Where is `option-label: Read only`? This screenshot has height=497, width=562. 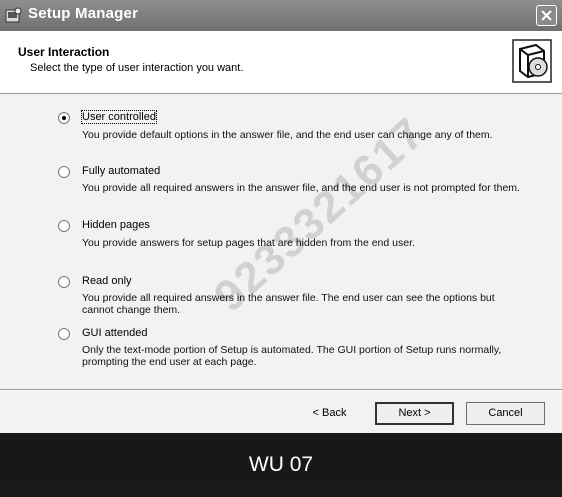 option-label: Read only is located at coordinates (107, 281).